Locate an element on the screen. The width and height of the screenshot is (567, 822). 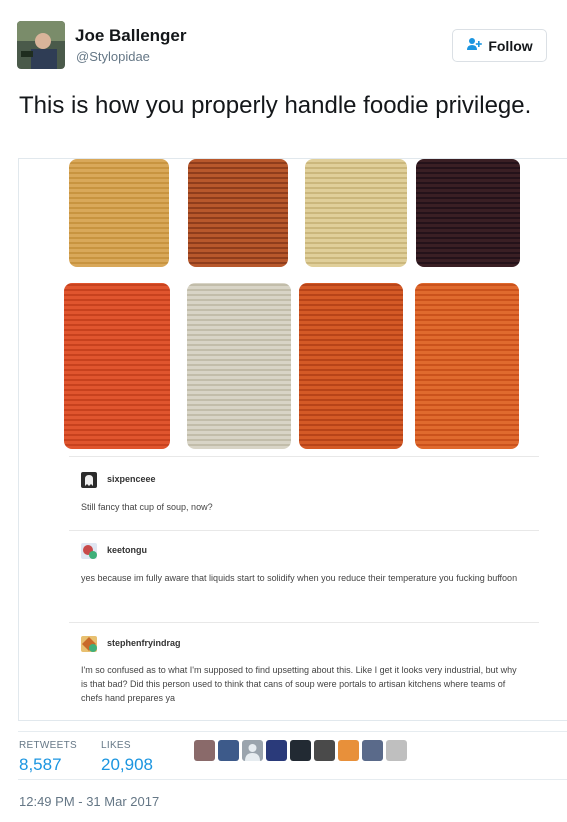
retweets-label: RETWEETS is located at coordinates (48, 745).